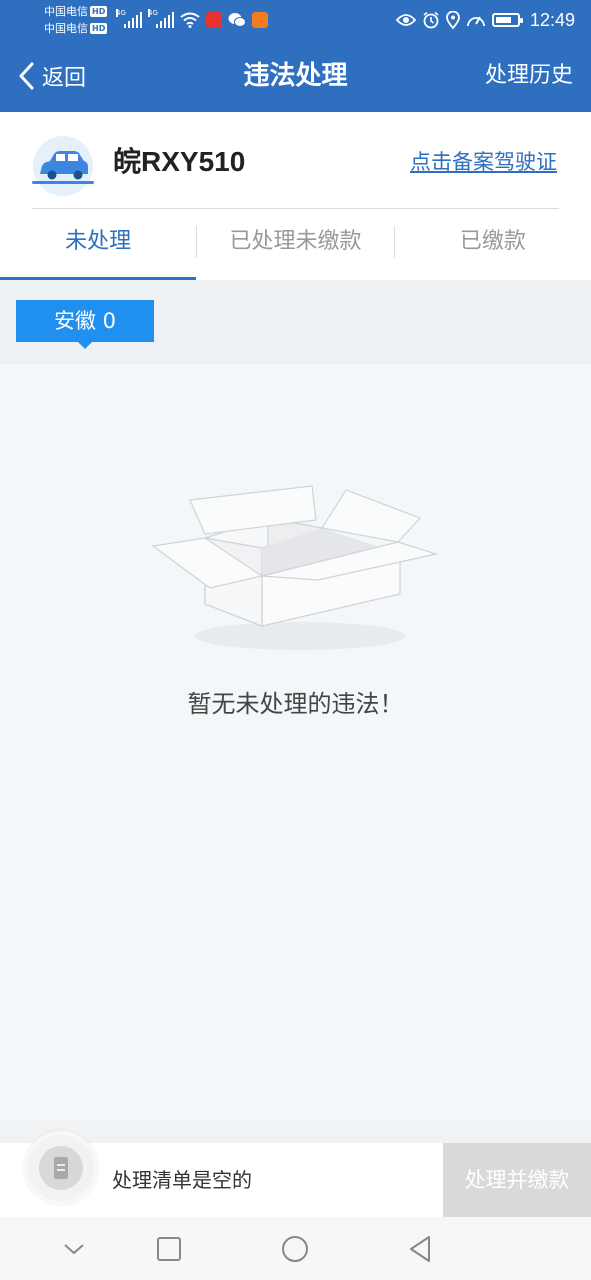 The width and height of the screenshot is (591, 1280). I want to click on empty-box-icon, so click(295, 567).